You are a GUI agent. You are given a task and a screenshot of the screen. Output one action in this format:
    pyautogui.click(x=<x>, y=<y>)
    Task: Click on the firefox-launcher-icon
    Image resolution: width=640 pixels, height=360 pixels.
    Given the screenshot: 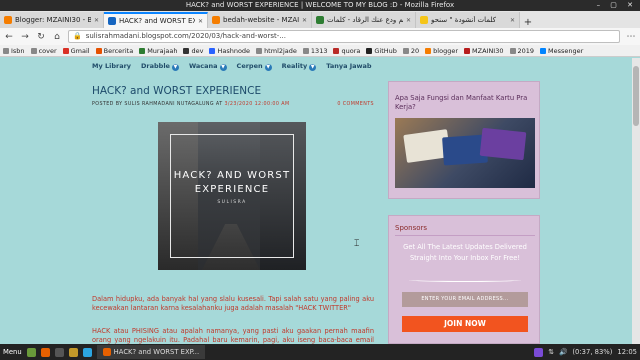 What is the action you would take?
    pyautogui.click(x=45, y=352)
    